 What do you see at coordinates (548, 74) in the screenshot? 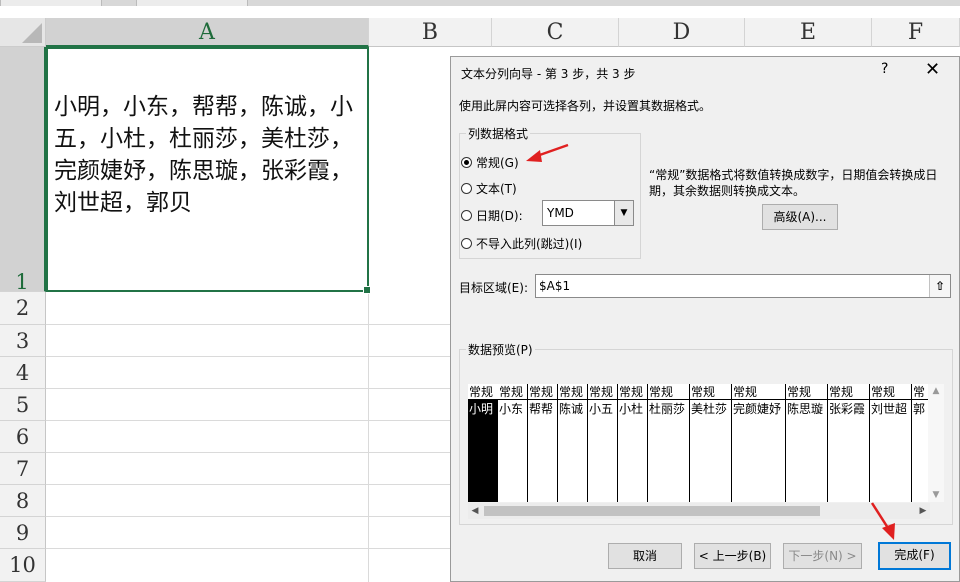
I see `dialog-title: 文本分列向导 - 第 3 步，共 3 步` at bounding box center [548, 74].